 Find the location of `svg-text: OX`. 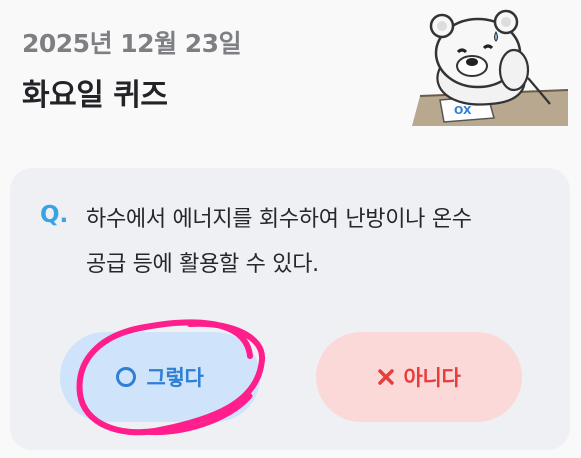

svg-text: OX is located at coordinates (463, 110).